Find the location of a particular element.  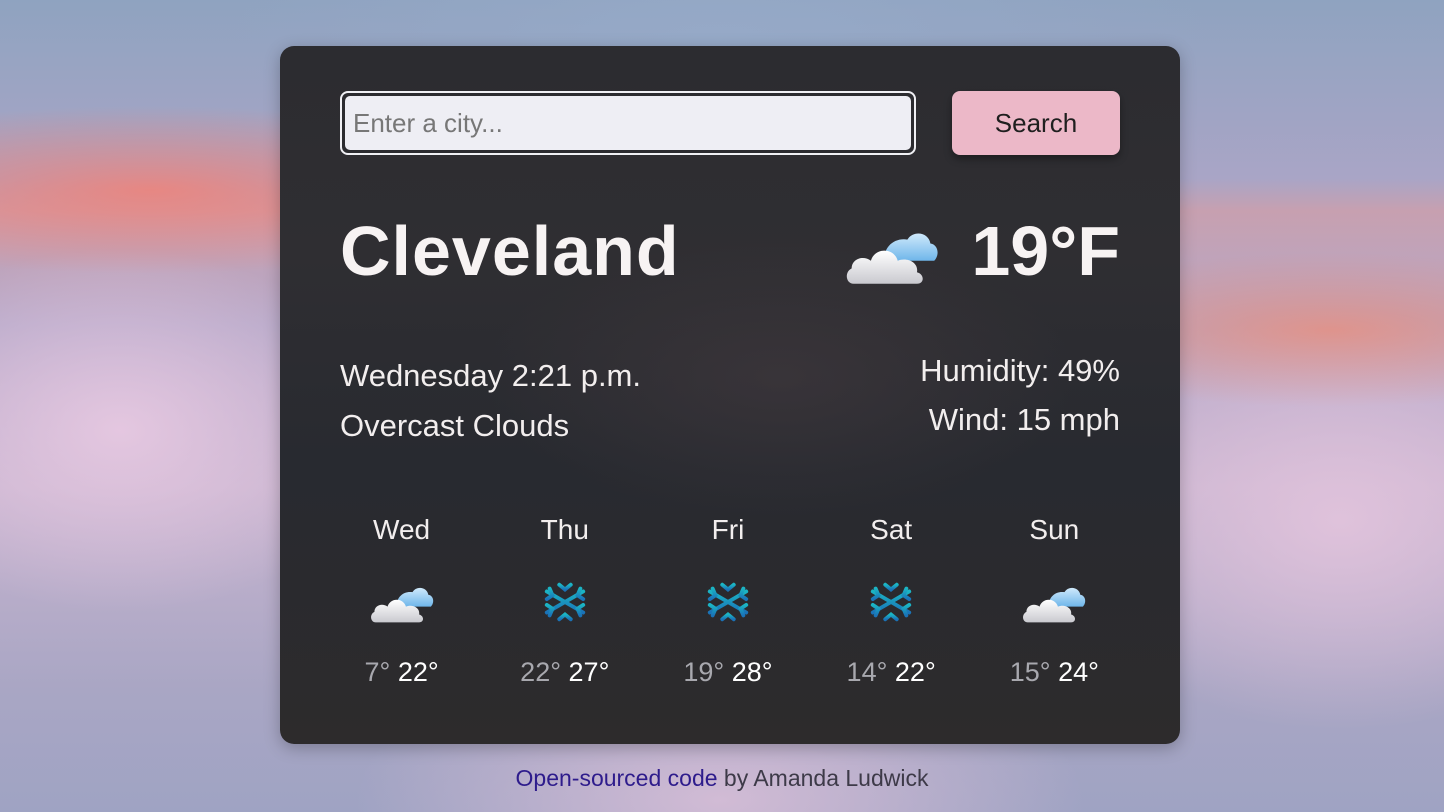

forecast-temps: 19° 28° is located at coordinates (727, 672).